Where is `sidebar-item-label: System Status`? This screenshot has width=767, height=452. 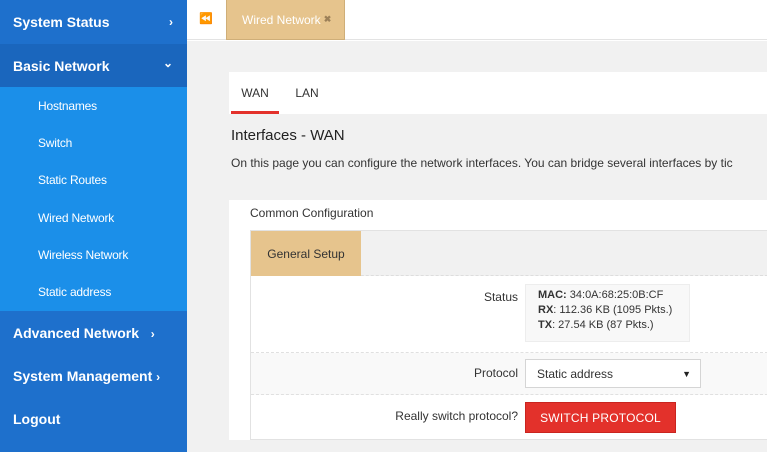
sidebar-item-label: System Status is located at coordinates (61, 22).